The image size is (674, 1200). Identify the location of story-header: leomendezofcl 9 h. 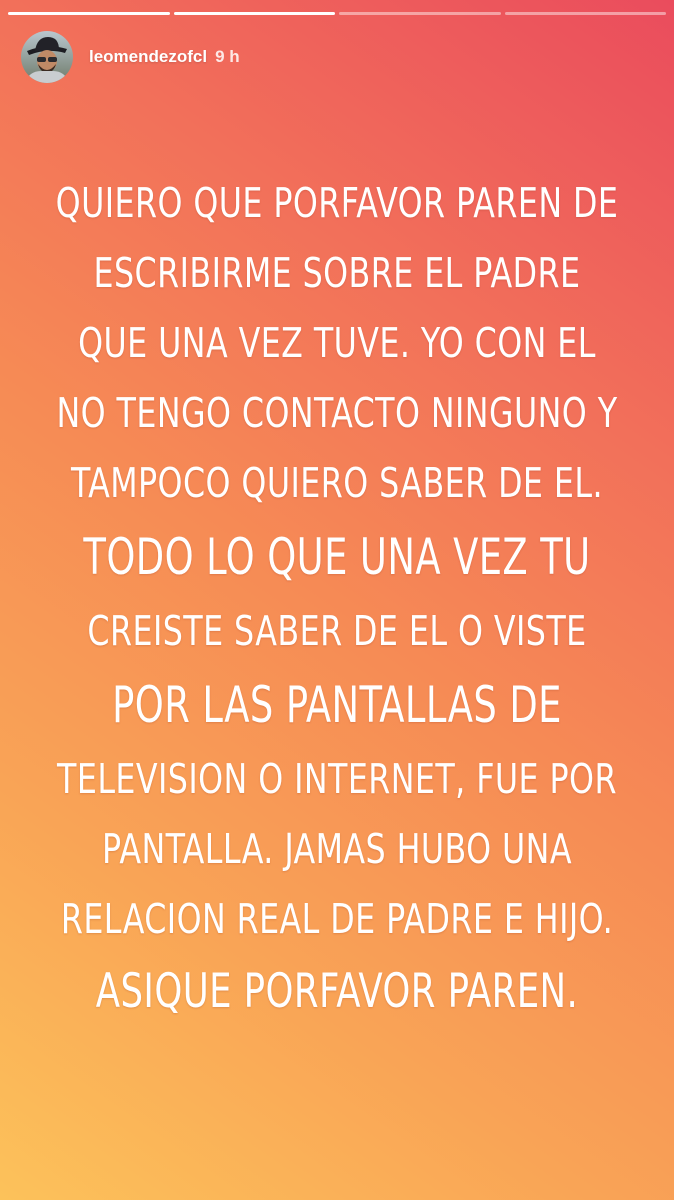
(130, 57).